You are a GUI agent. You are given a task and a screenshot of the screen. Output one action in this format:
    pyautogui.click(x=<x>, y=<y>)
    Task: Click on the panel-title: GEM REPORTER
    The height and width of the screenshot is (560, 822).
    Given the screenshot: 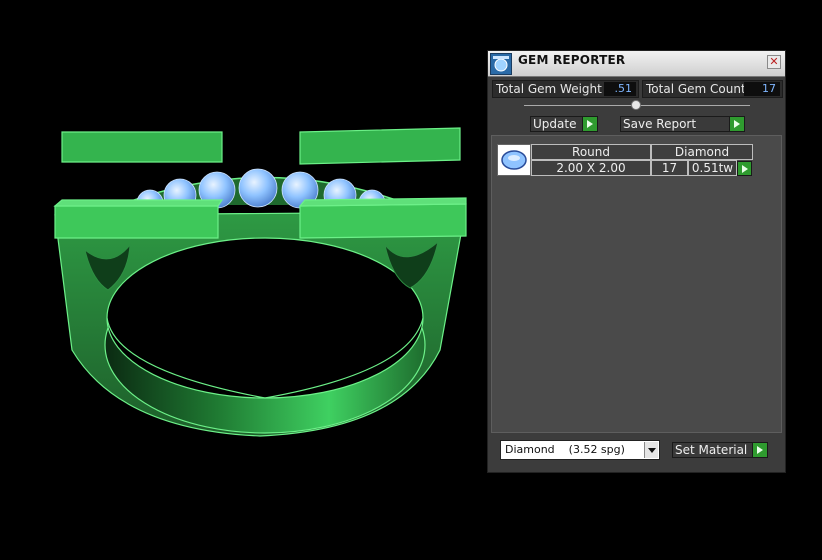 What is the action you would take?
    pyautogui.click(x=572, y=60)
    